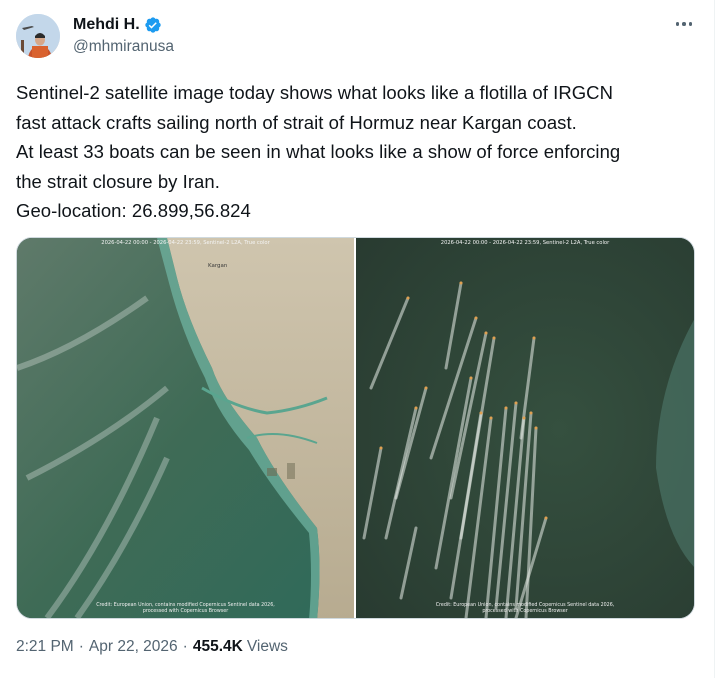 This screenshot has width=719, height=678. What do you see at coordinates (133, 210) in the screenshot?
I see `tweet-line: Geo-location: 26.899,56.824` at bounding box center [133, 210].